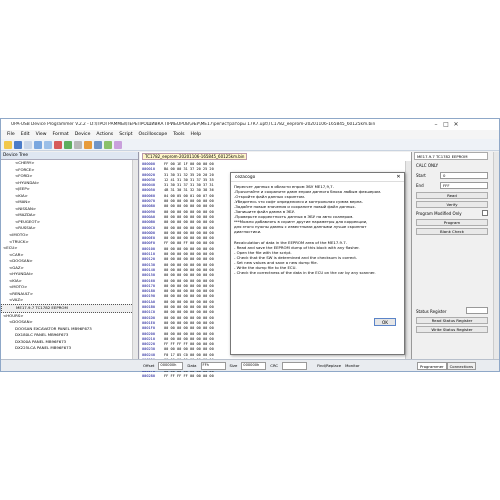  Describe the element at coordinates (385, 322) in the screenshot. I see `ok-button: OK` at that location.